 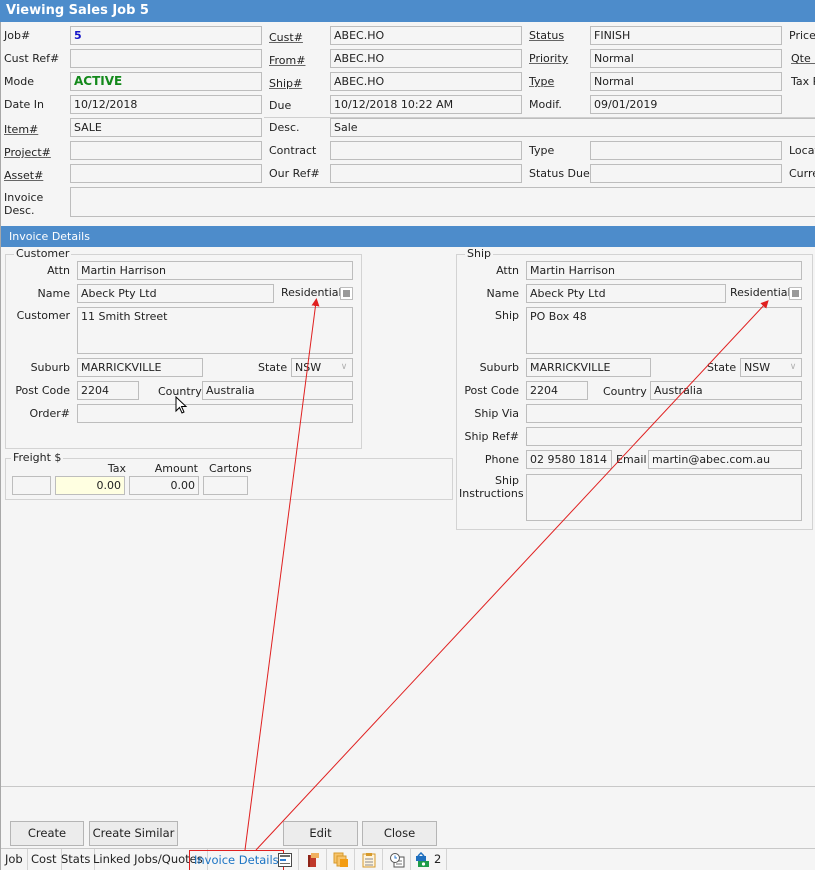 I want to click on ship-country-field: Australia, so click(x=726, y=390).